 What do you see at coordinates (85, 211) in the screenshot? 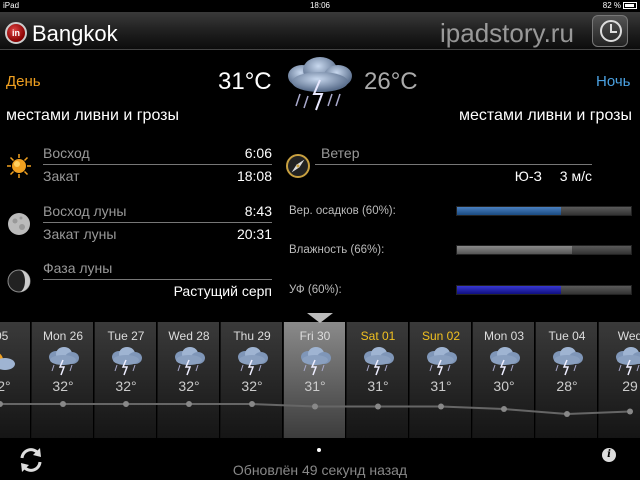
I see `moonrise-label: Восход луны` at bounding box center [85, 211].